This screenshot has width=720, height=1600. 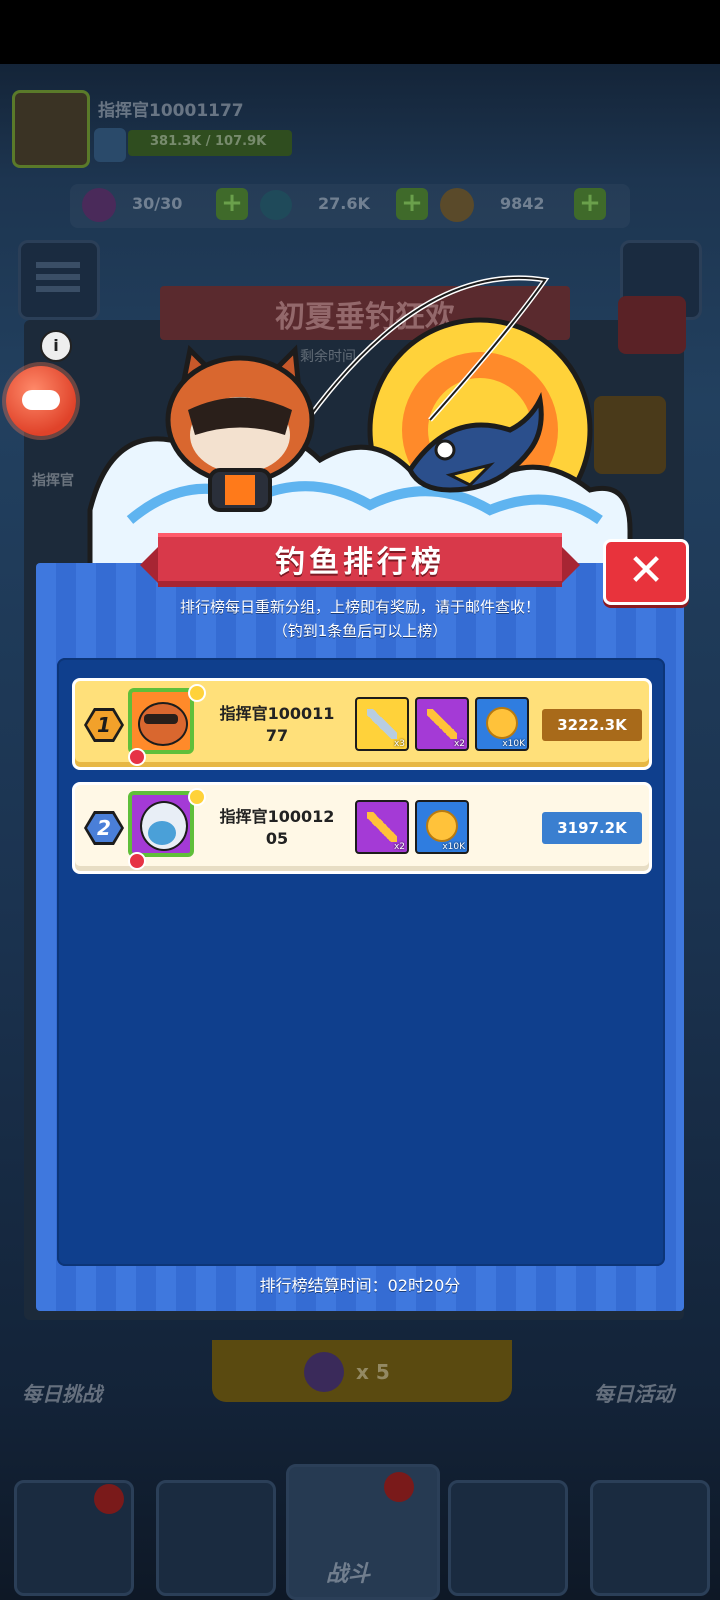 I want to click on close-icon: ✕, so click(x=646, y=570).